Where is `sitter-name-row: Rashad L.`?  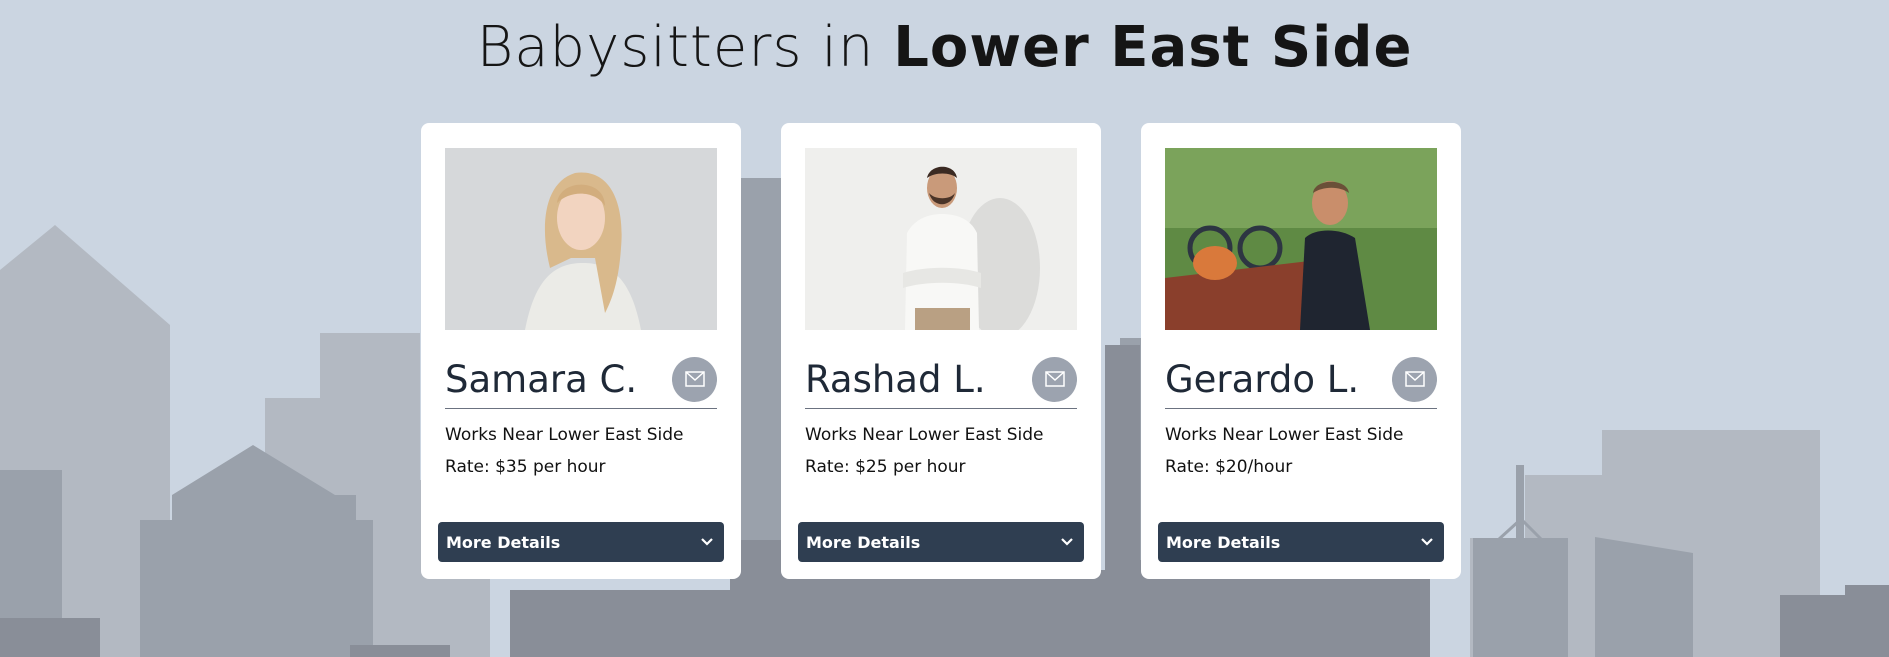 sitter-name-row: Rashad L. is located at coordinates (941, 381).